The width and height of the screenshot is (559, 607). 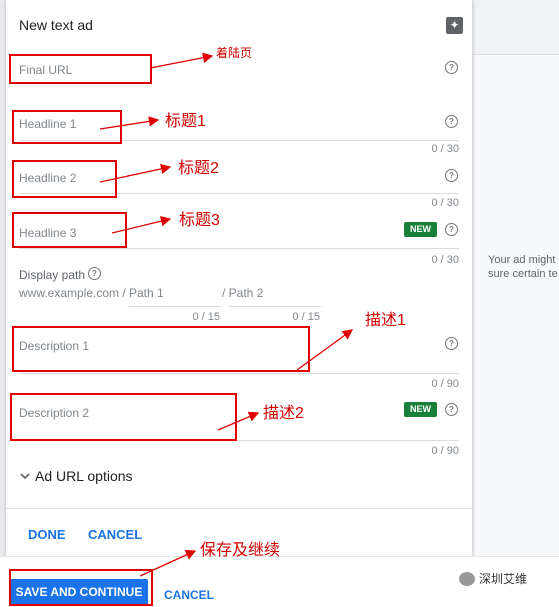 What do you see at coordinates (52, 275) in the screenshot?
I see `display-path-label: Display path` at bounding box center [52, 275].